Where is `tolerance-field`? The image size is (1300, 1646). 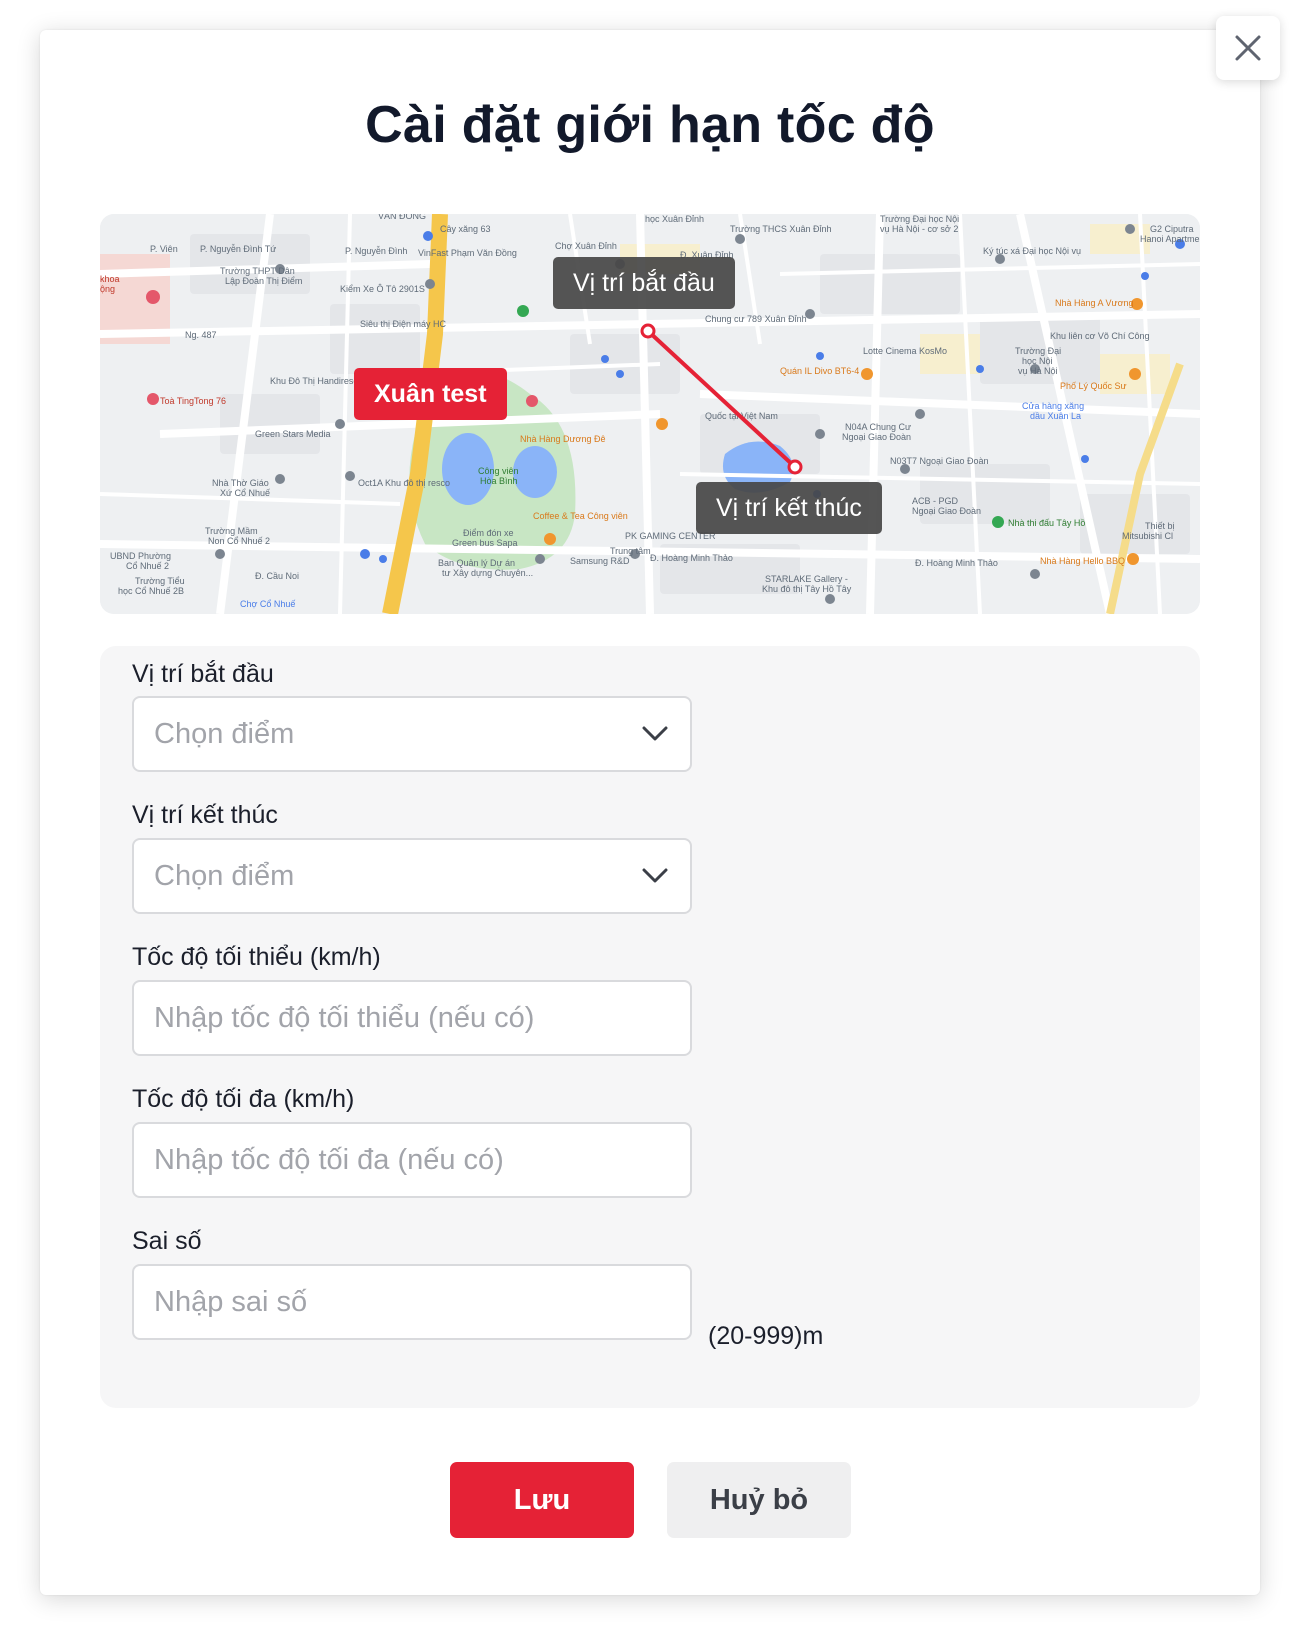
tolerance-field is located at coordinates (412, 1302).